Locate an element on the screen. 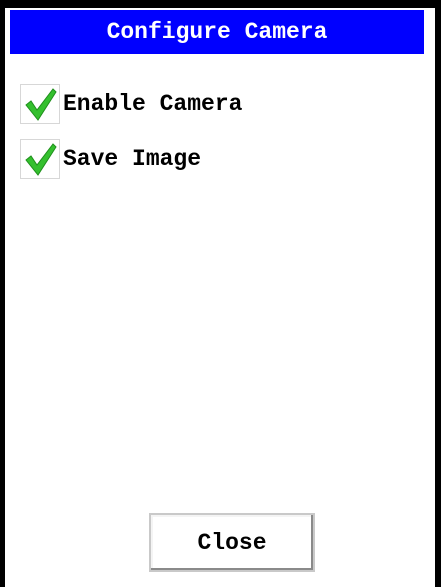 The height and width of the screenshot is (587, 441). save-image-option: Save Image is located at coordinates (110, 159).